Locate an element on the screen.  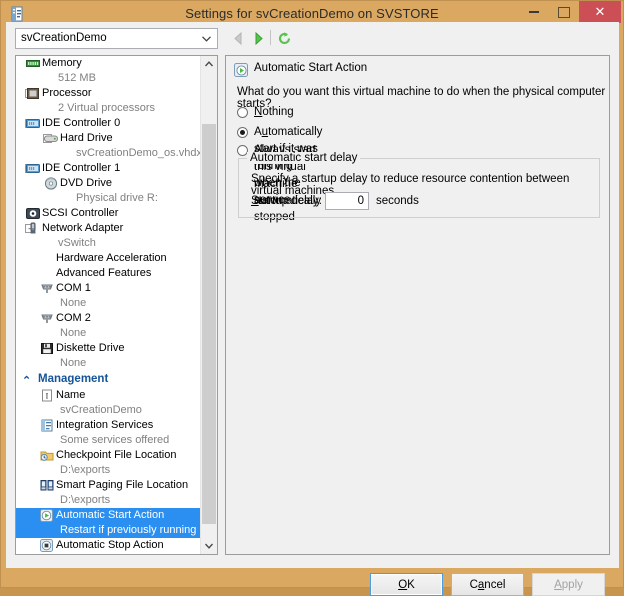
tree-node-network-adapter: - Network Adapter is located at coordinates (109, 228).